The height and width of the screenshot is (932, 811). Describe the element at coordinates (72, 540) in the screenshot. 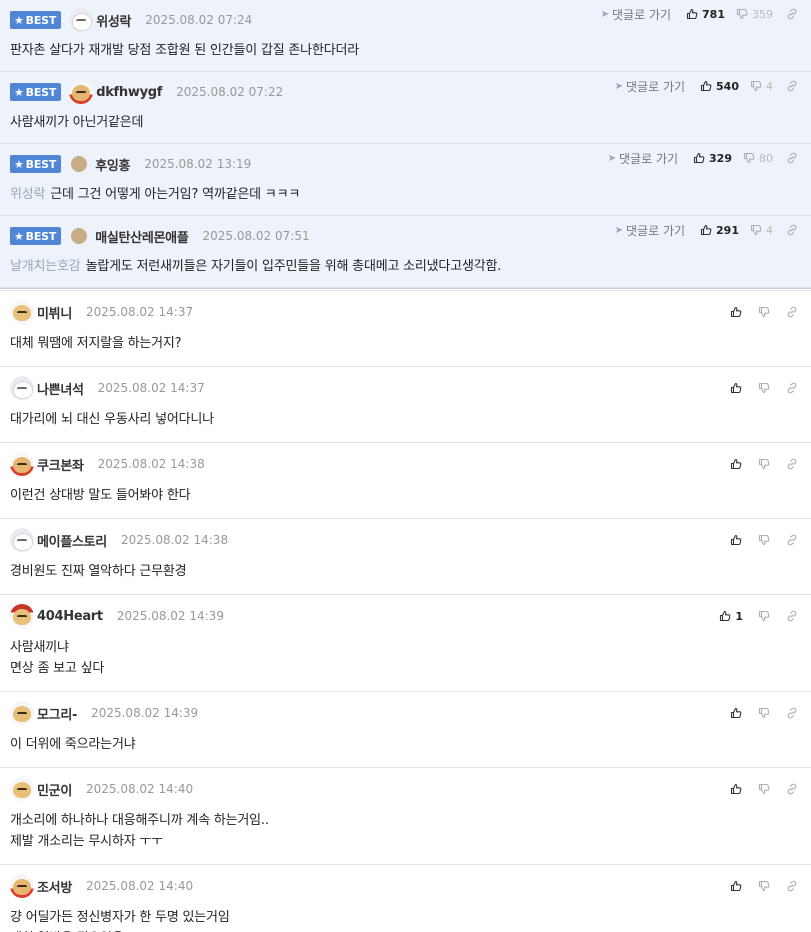

I see `nickname: 메이플스토리` at that location.